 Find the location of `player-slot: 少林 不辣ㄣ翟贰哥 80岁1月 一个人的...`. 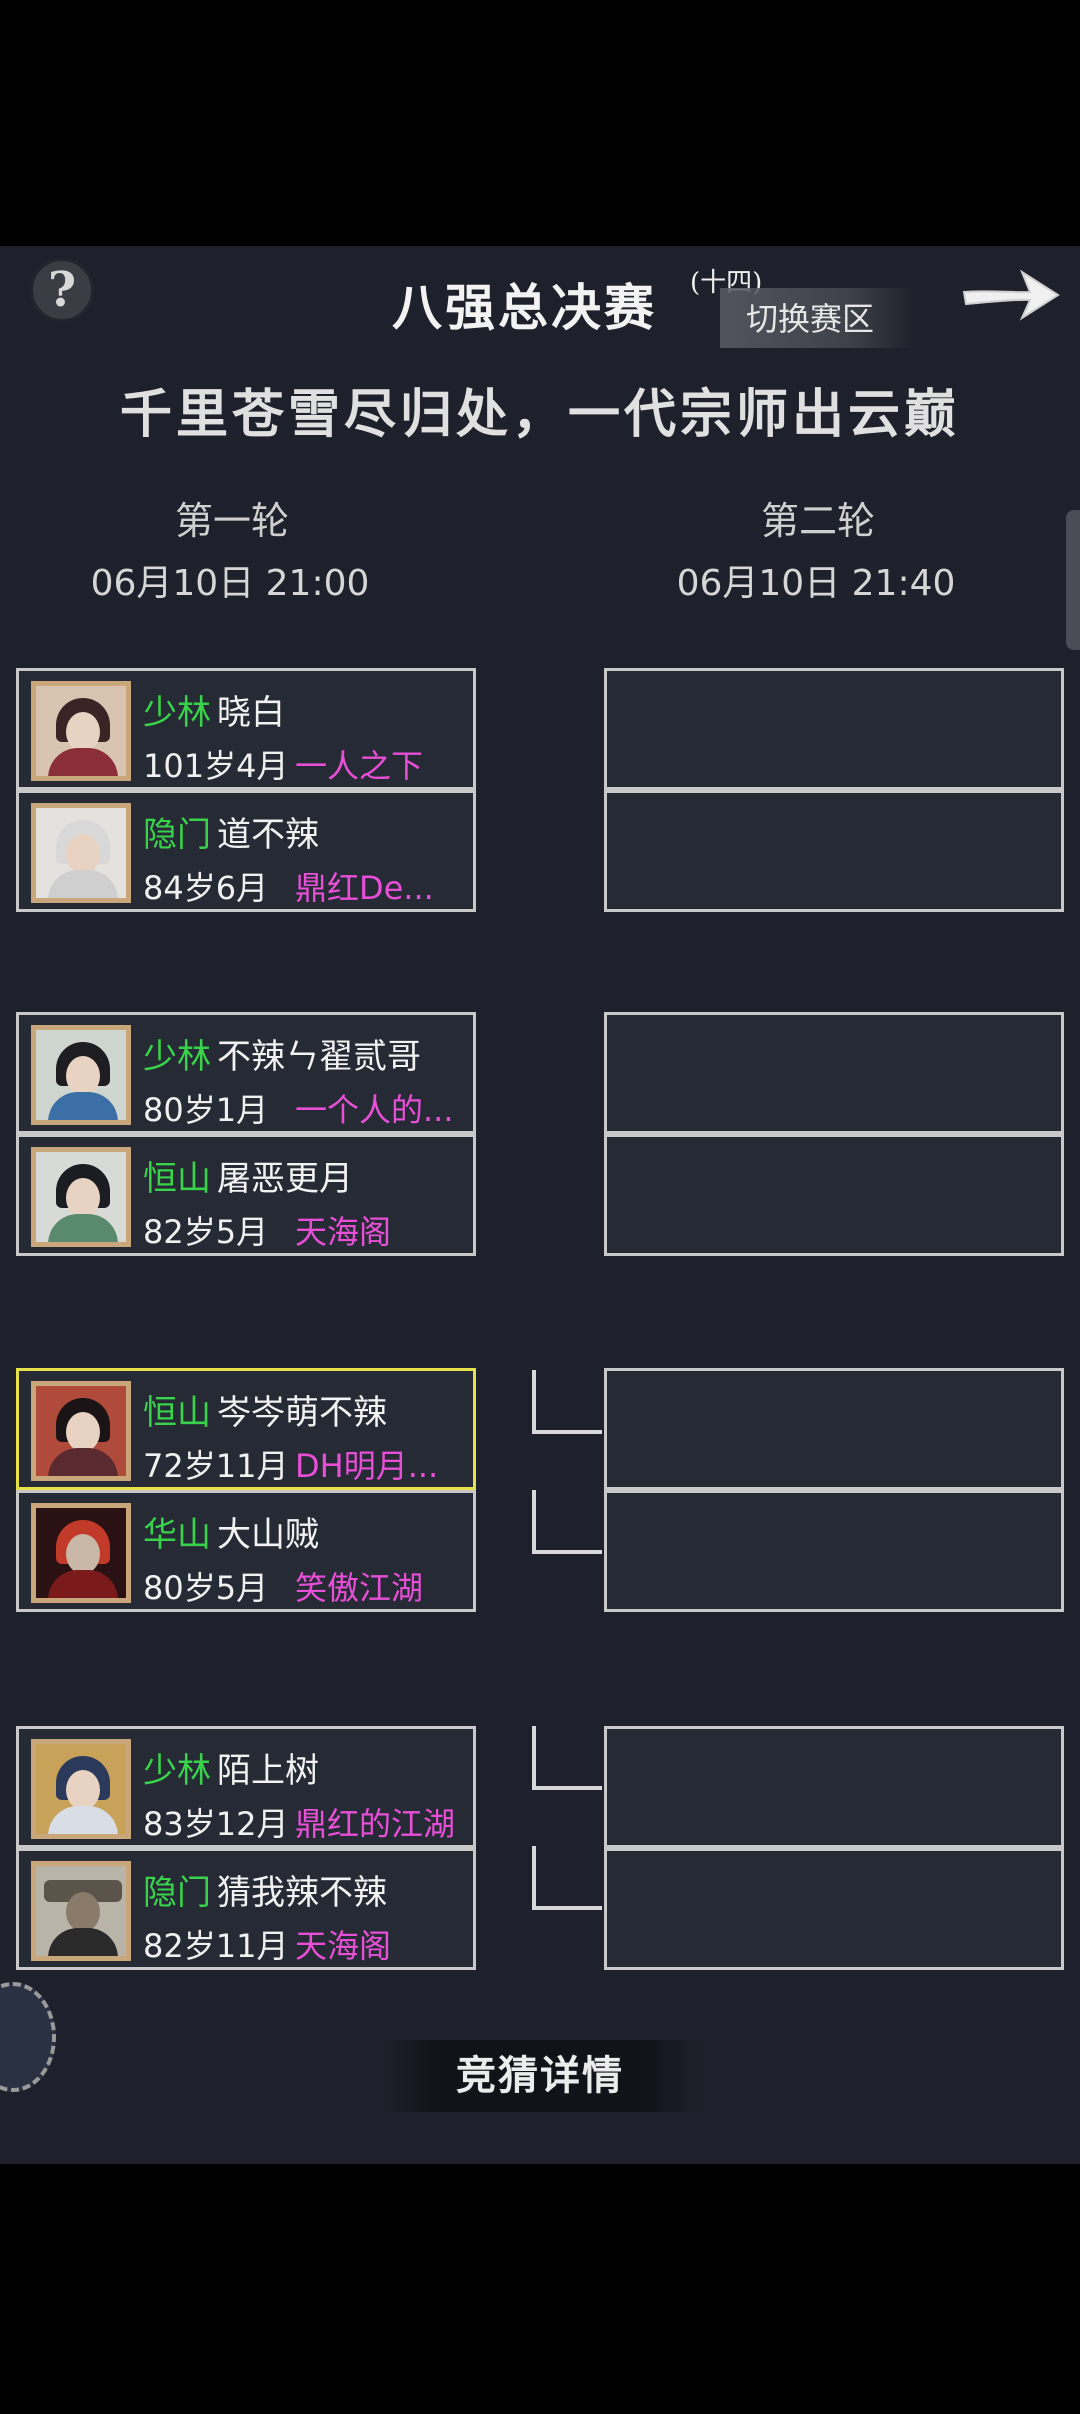

player-slot: 少林 不辣ㄣ翟贰哥 80岁1月 一个人的... is located at coordinates (246, 1073).